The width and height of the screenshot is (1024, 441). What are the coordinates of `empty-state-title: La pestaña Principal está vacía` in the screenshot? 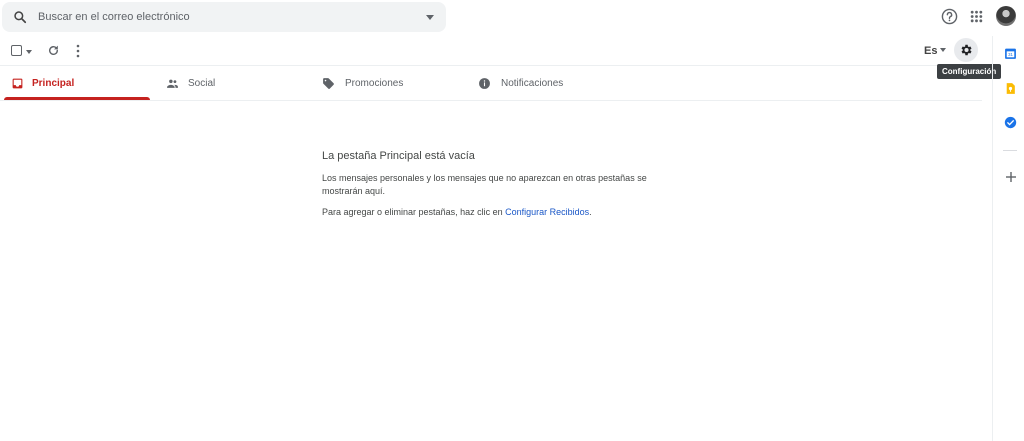 It's located at (398, 156).